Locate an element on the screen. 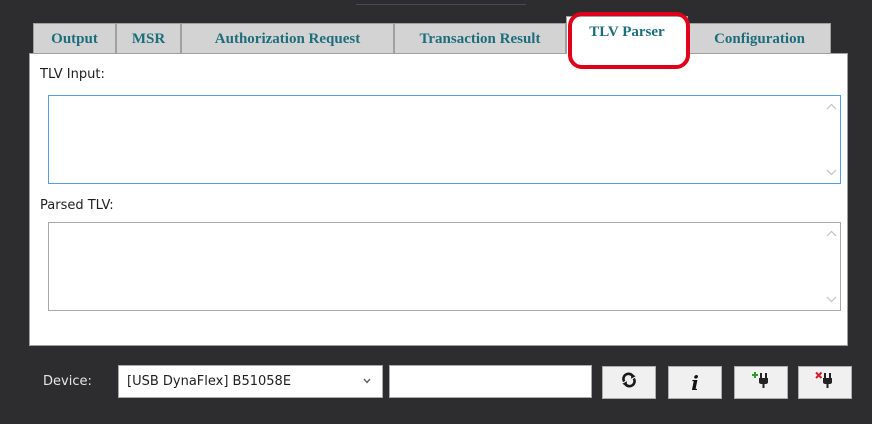 Image resolution: width=872 pixels, height=424 pixels. device-select: [USB DynaFlex] B51058E is located at coordinates (250, 381).